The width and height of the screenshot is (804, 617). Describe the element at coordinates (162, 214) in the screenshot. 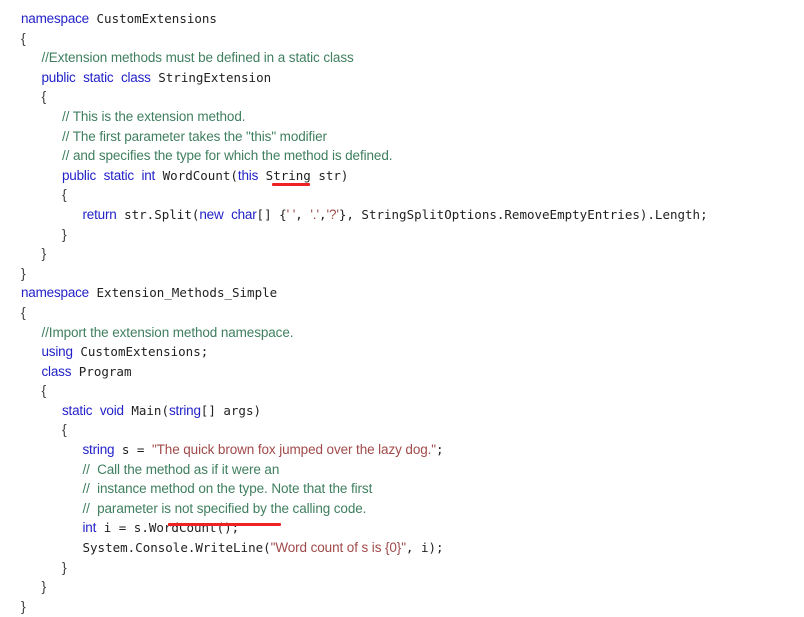

I see `code-token-id: str.Split(` at that location.